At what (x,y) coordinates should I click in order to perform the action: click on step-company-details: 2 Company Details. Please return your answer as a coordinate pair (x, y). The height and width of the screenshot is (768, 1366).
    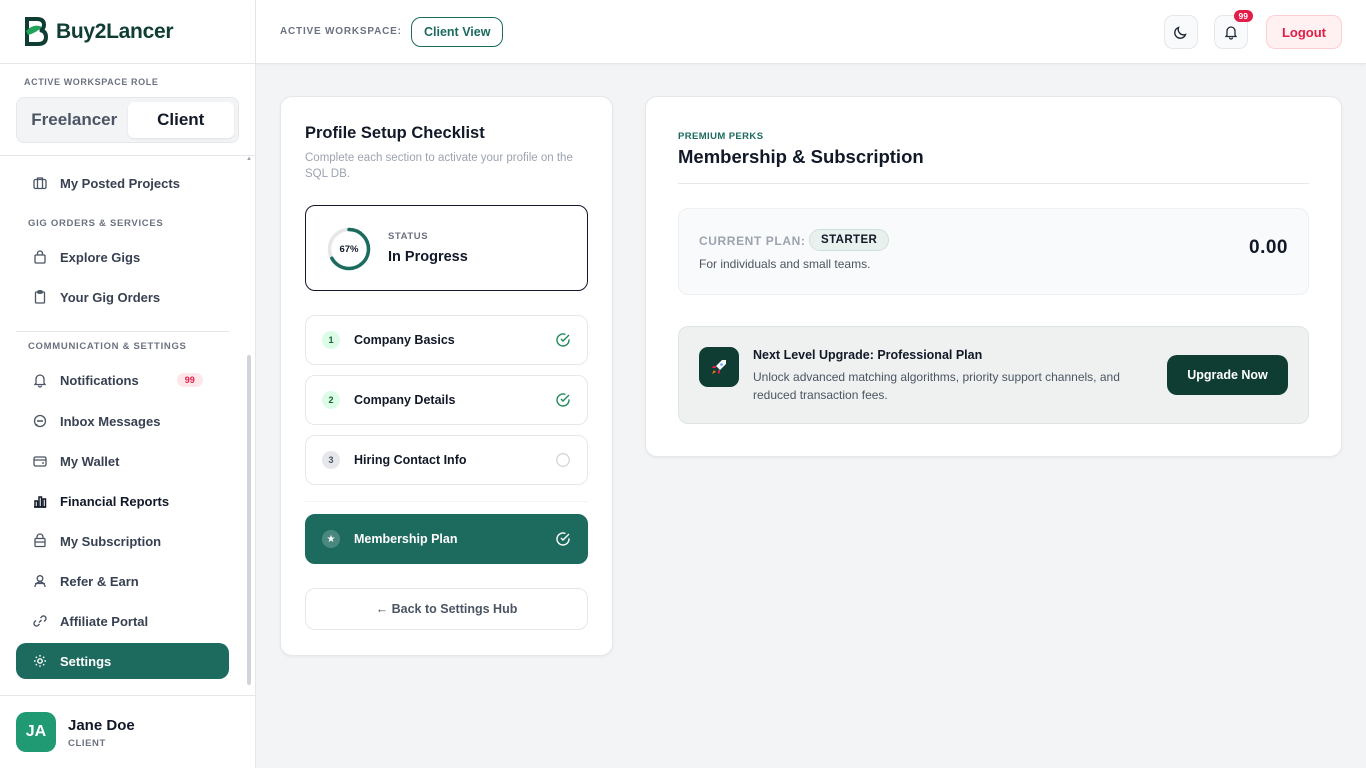
    Looking at the image, I should click on (446, 400).